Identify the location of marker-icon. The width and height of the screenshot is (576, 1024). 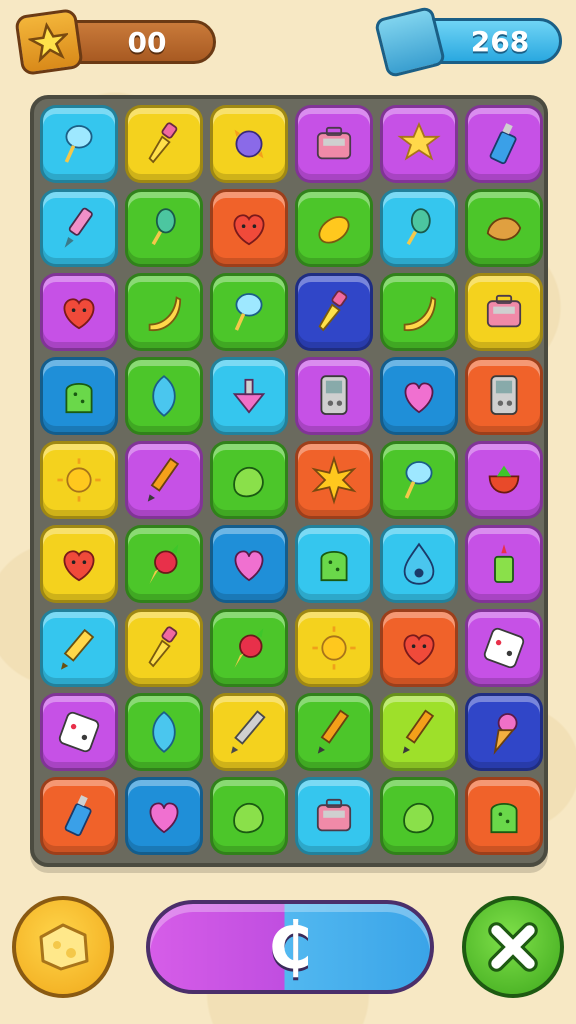
(78, 227).